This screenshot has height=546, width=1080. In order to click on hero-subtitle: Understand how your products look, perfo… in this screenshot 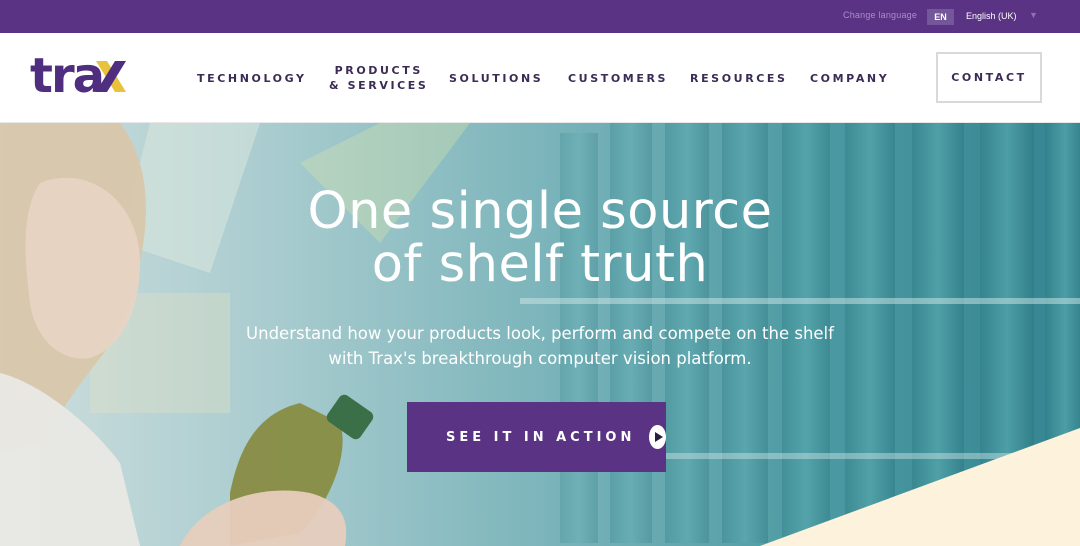, I will do `click(540, 346)`.